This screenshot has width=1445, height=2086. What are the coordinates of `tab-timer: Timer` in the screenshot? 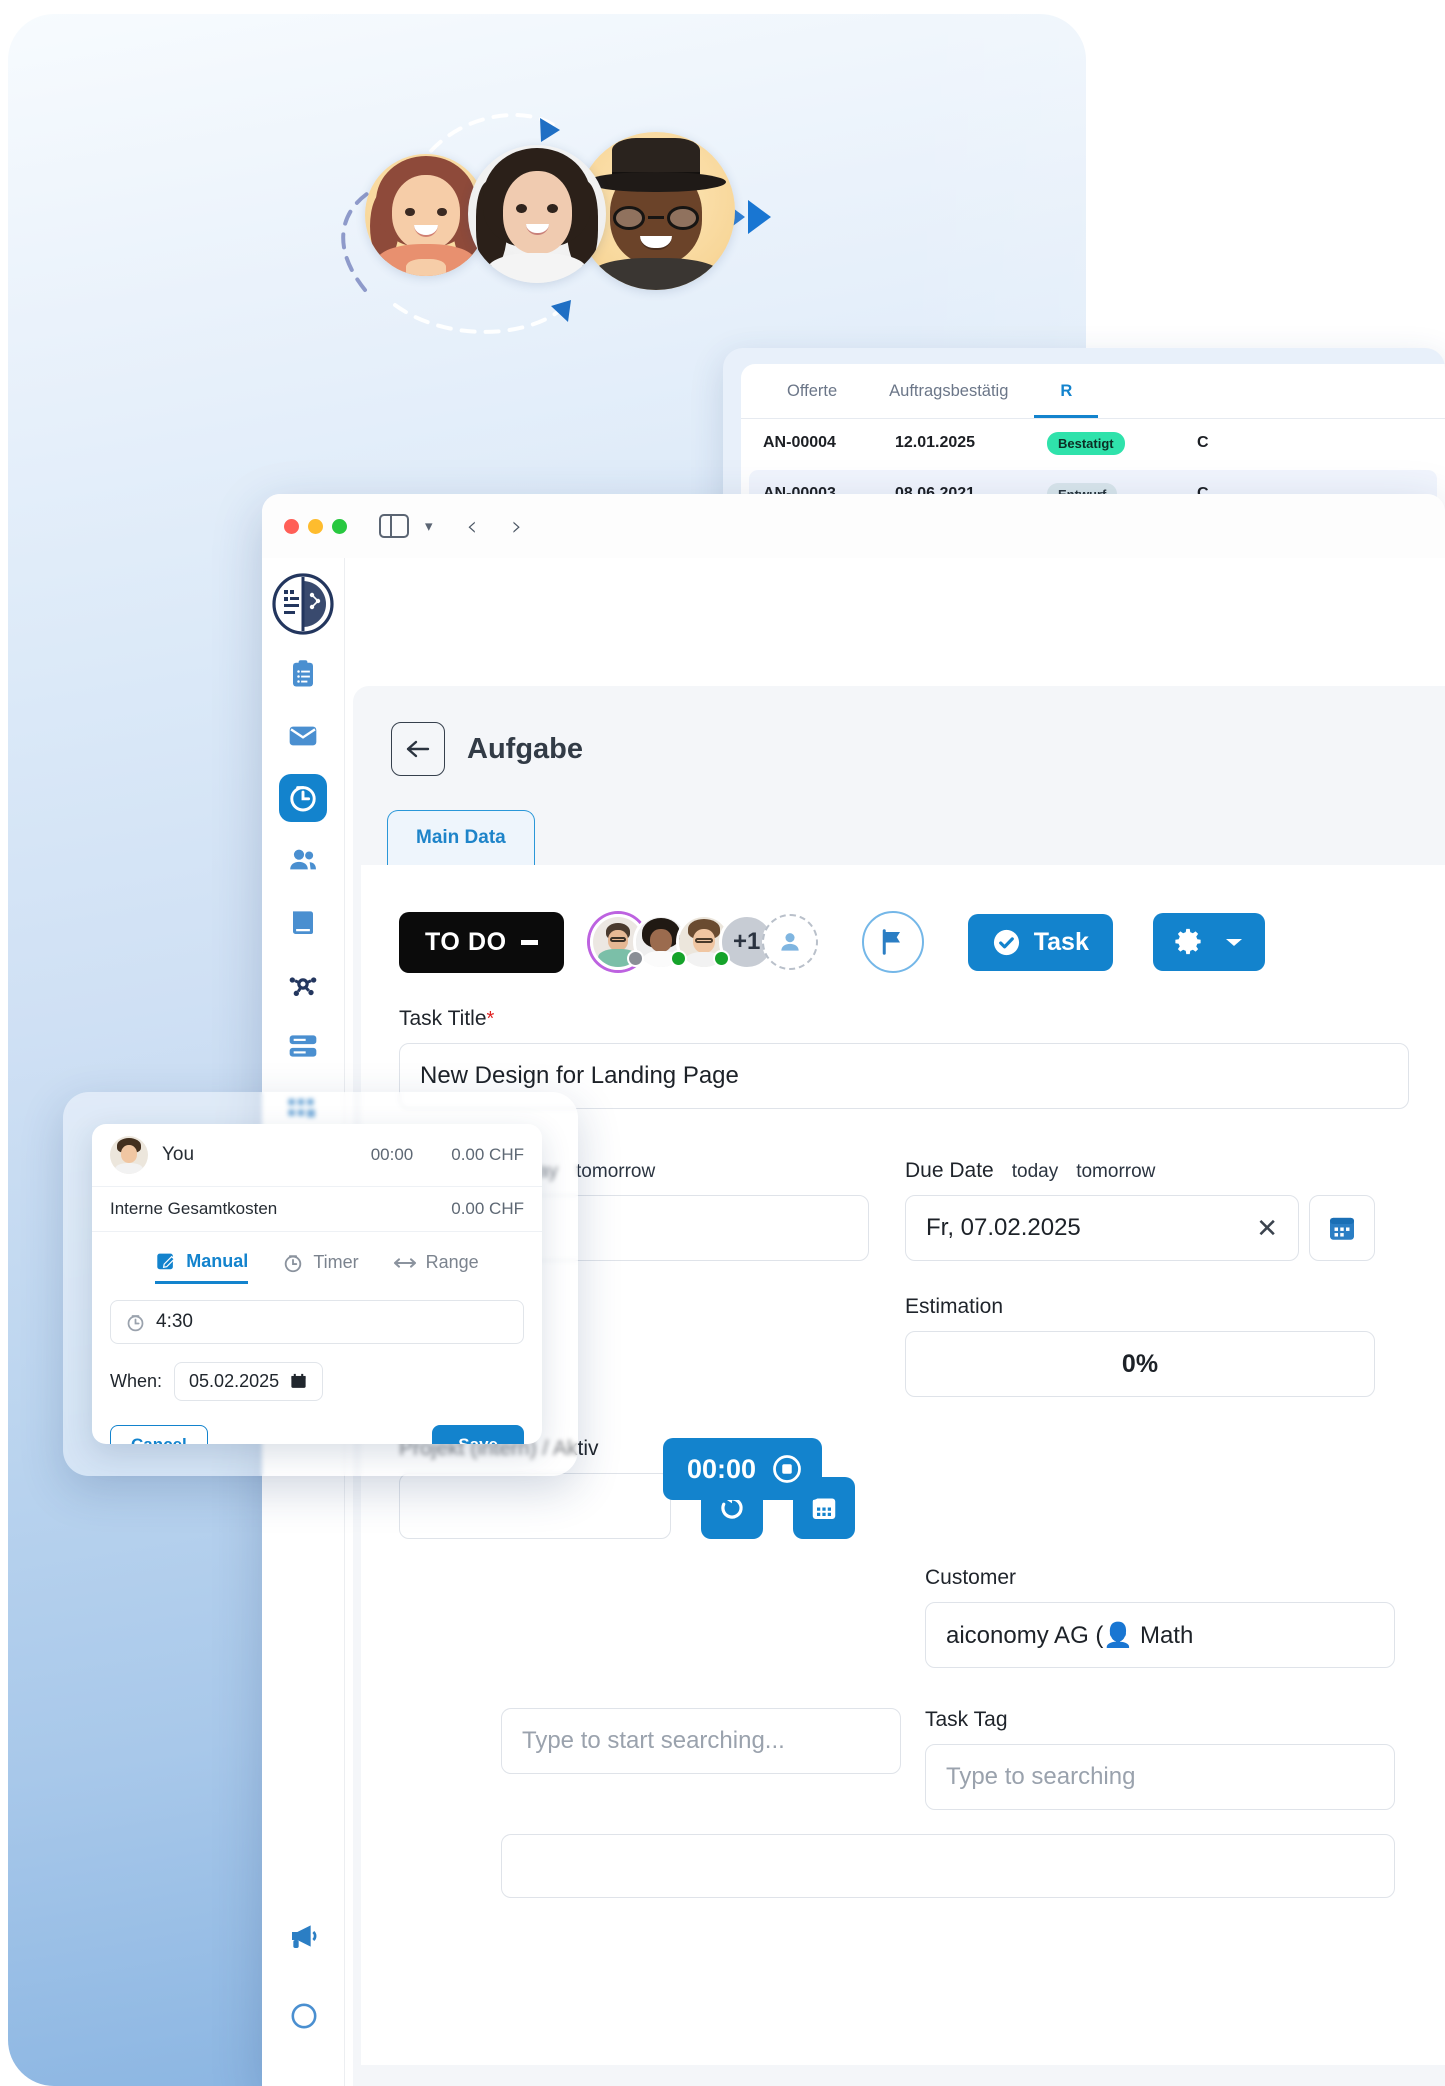 It's located at (320, 1267).